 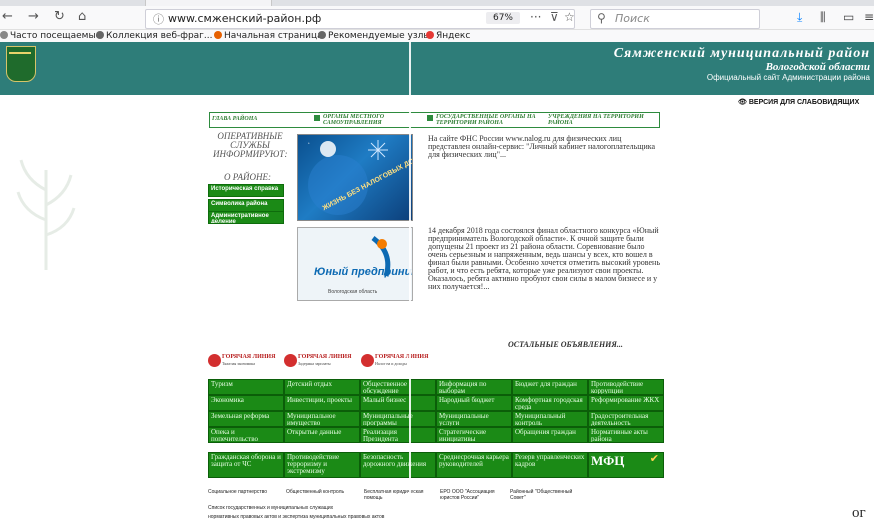 What do you see at coordinates (322, 435) in the screenshot?
I see `grid-open-data: Открытые данные` at bounding box center [322, 435].